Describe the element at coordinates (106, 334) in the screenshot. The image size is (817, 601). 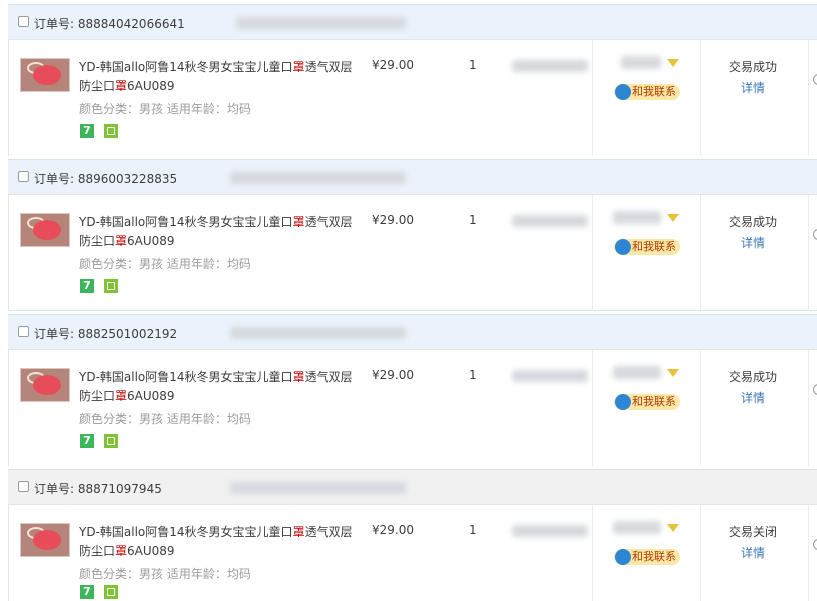
I see `order-number: 订单号: 8882501002192` at that location.